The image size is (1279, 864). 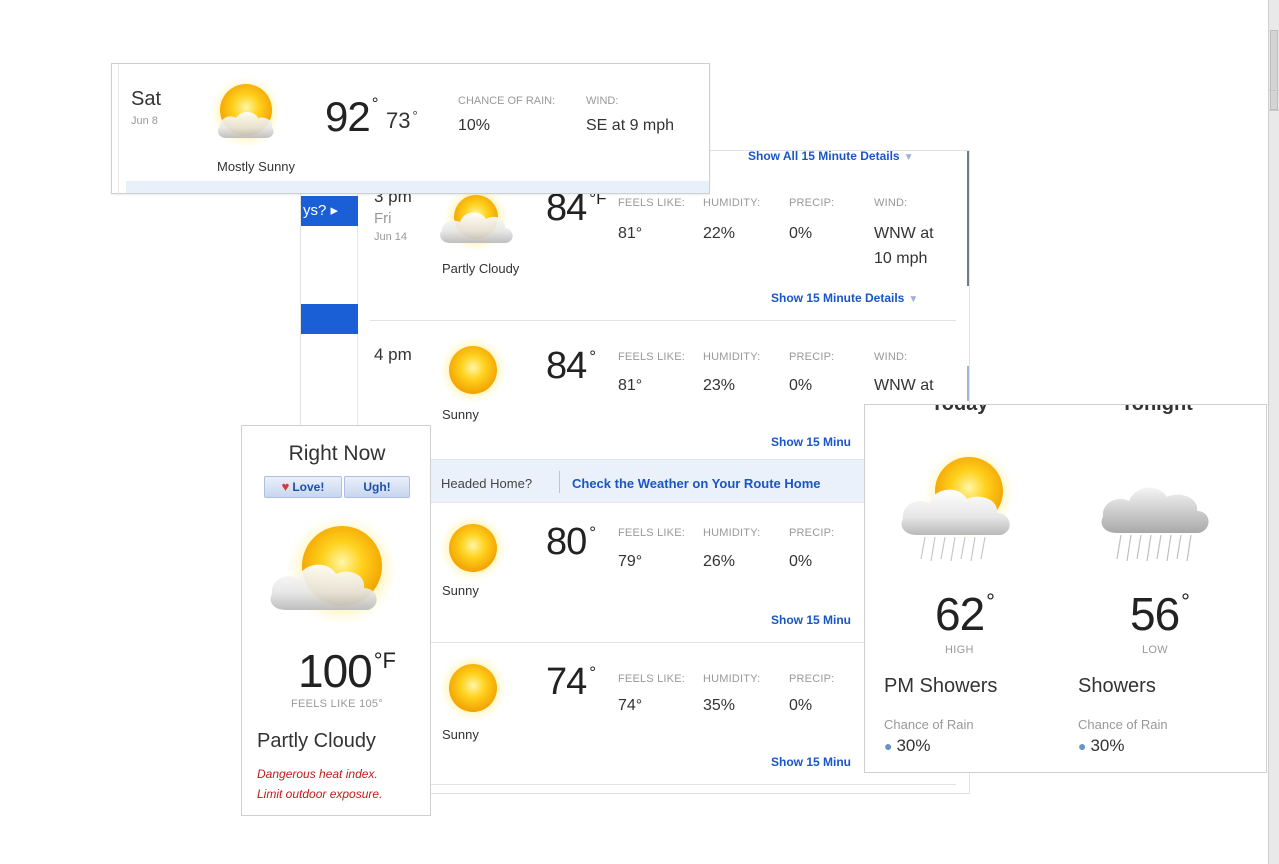 I want to click on feels-like-value: 79°, so click(x=630, y=561).